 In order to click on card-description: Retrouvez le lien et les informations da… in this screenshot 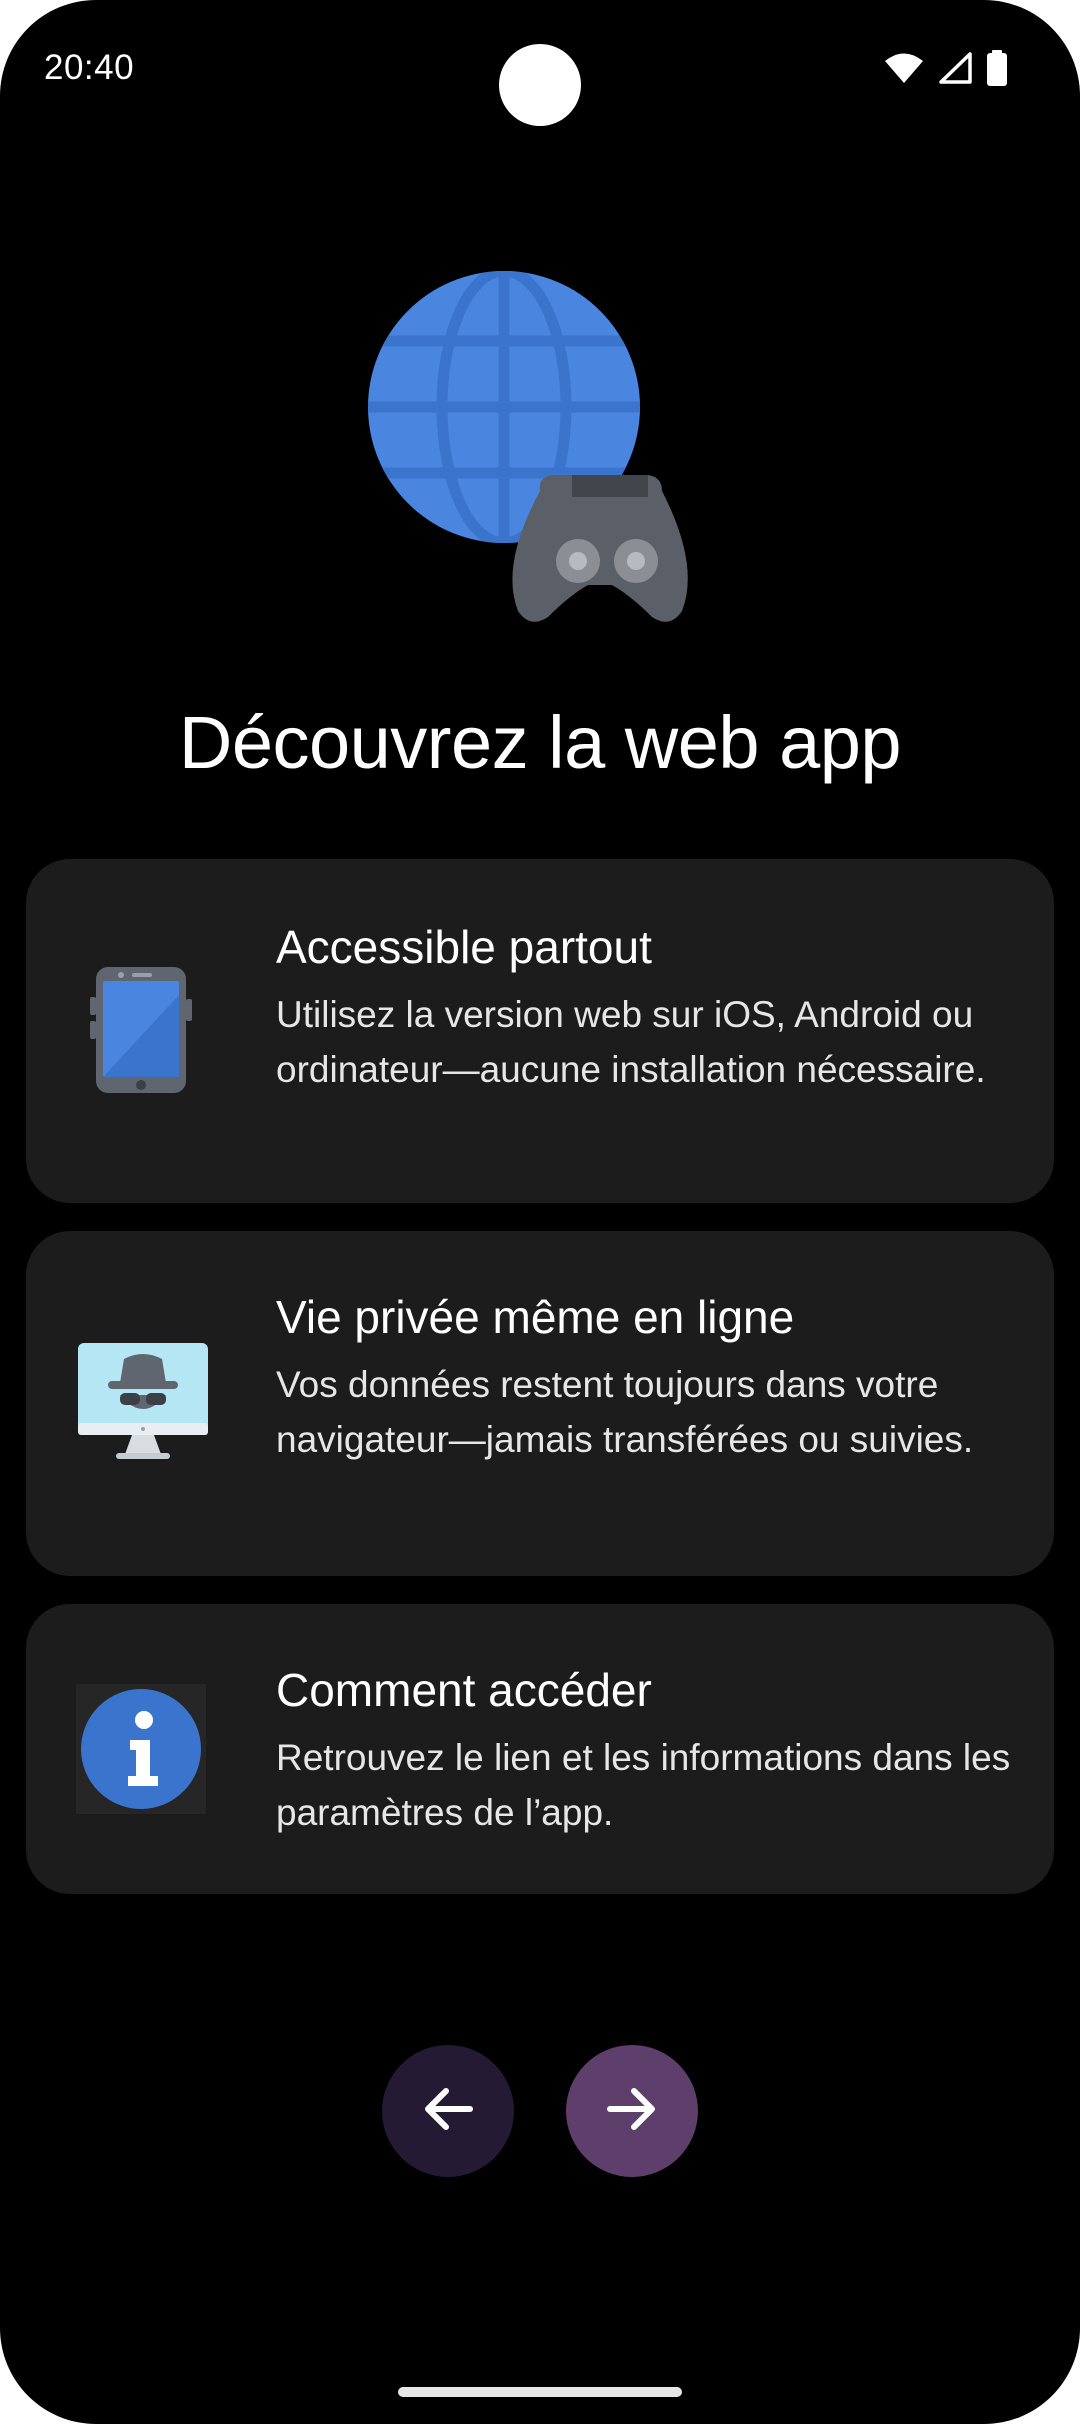, I will do `click(643, 1785)`.